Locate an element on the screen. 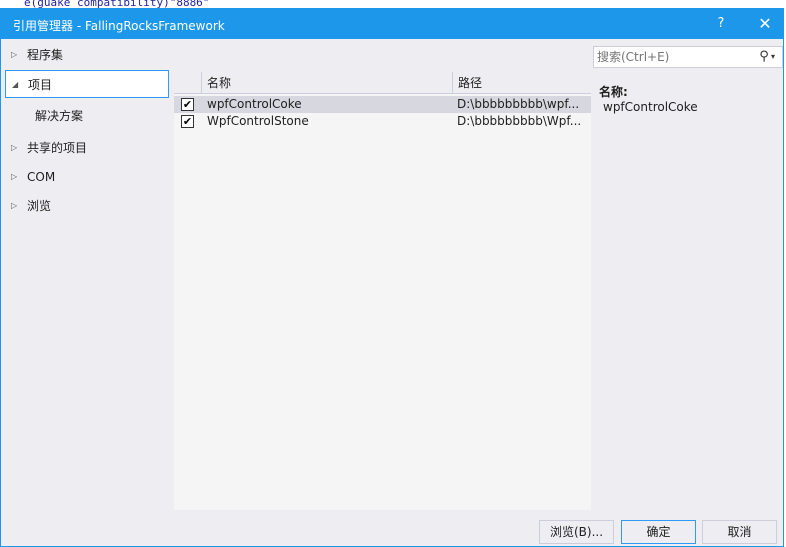  ok-button: 确定 is located at coordinates (658, 532).